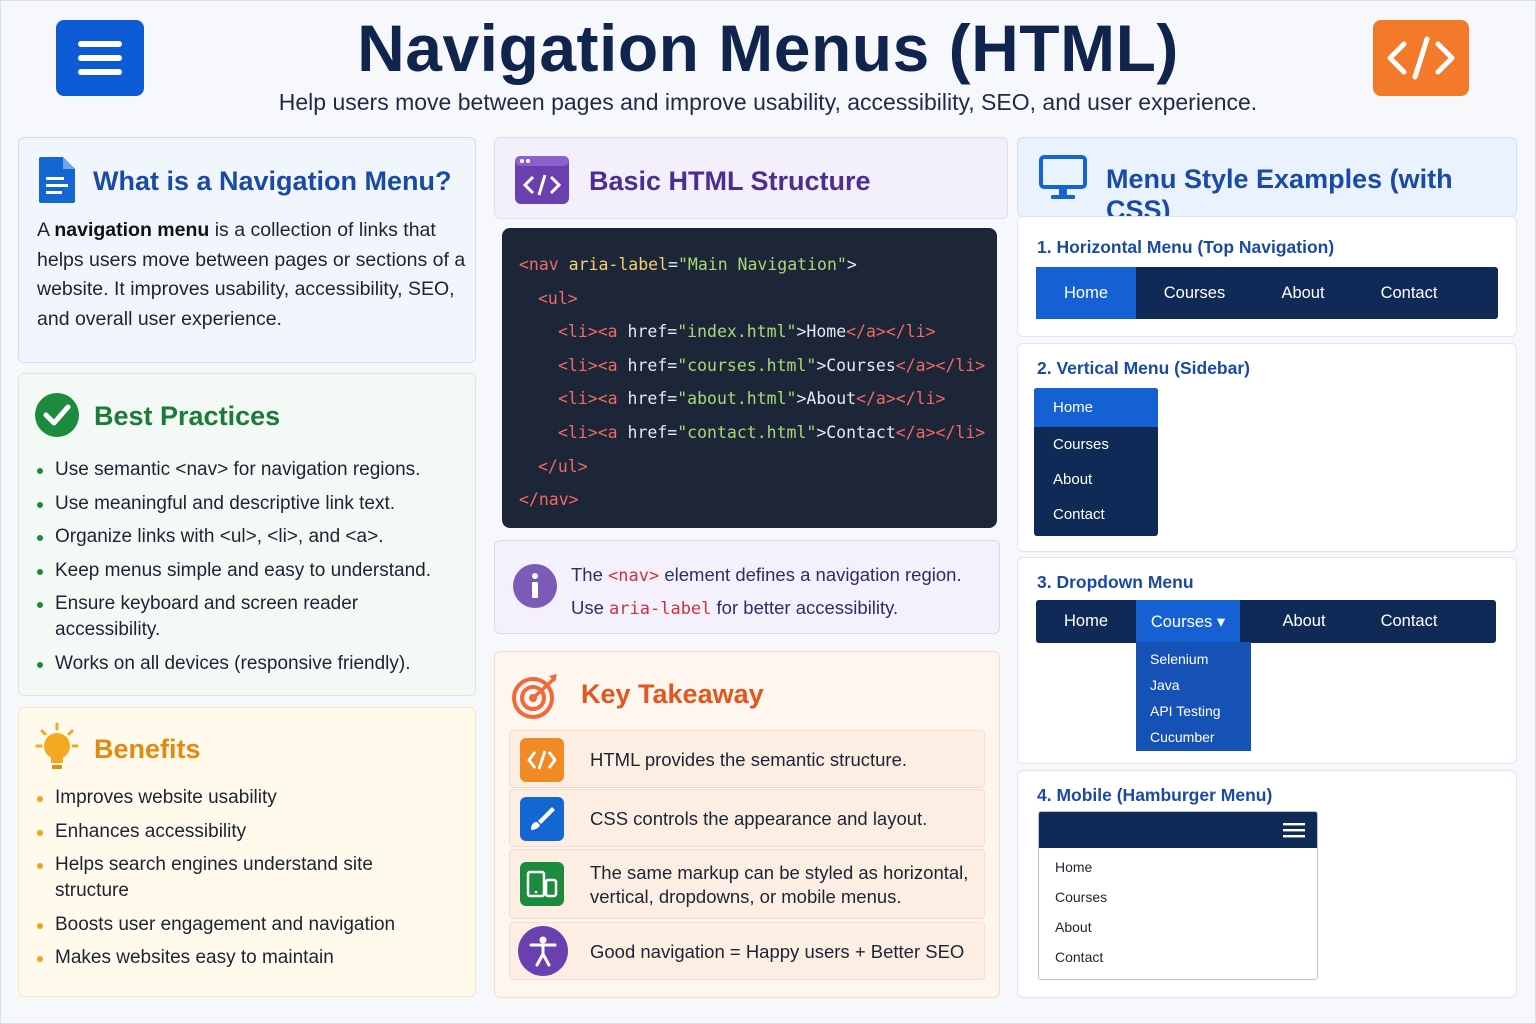 Image resolution: width=1536 pixels, height=1024 pixels. Describe the element at coordinates (57, 748) in the screenshot. I see `lightbulb-icon` at that location.